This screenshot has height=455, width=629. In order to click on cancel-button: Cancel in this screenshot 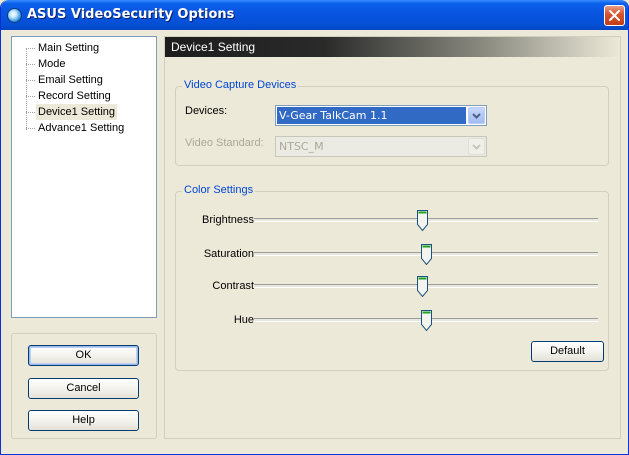, I will do `click(83, 388)`.